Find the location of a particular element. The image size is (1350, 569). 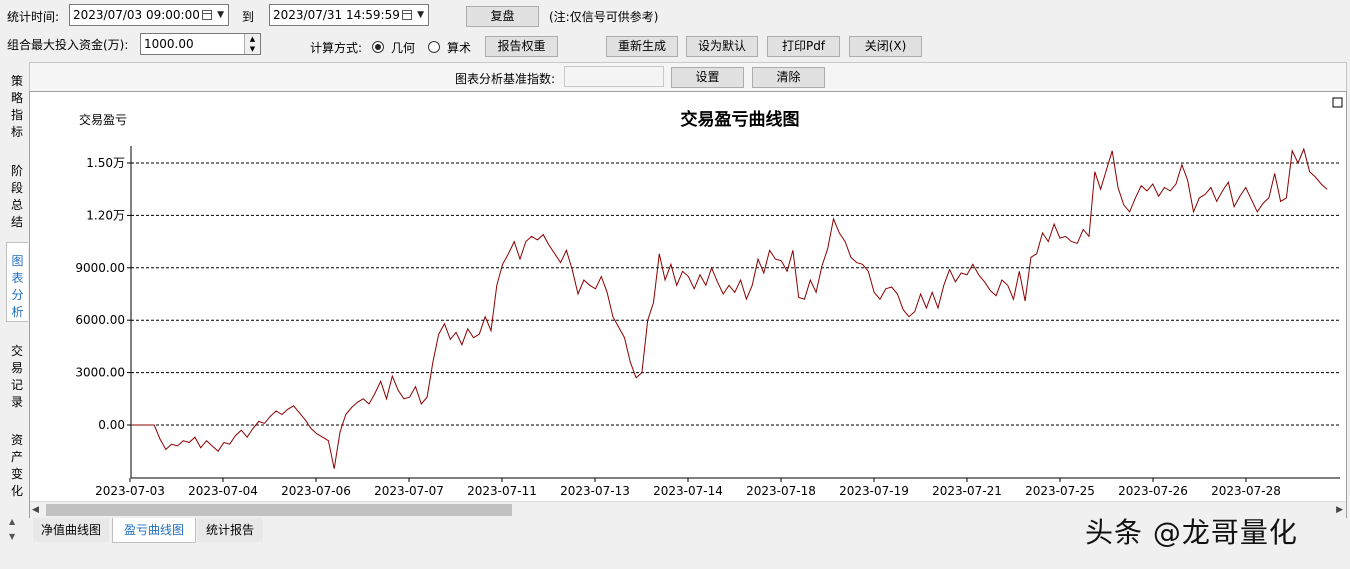

y-tick-label: 0.00 is located at coordinates (111, 425).